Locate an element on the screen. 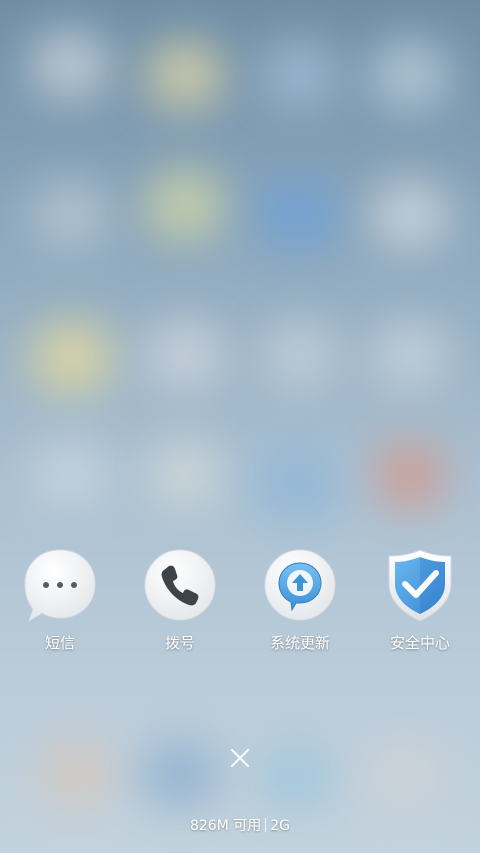 The width and height of the screenshot is (480, 853). status-divider is located at coordinates (266, 825).